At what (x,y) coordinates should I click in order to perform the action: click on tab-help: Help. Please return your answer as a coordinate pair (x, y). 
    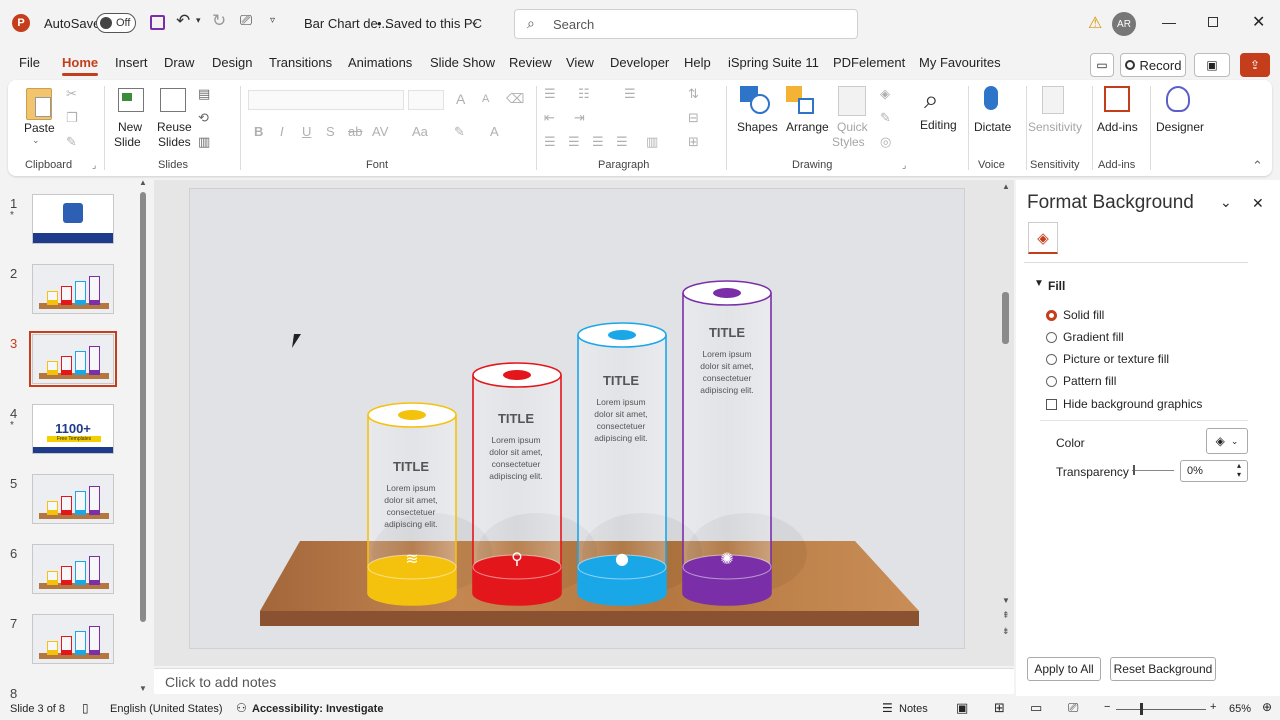
    Looking at the image, I should click on (697, 62).